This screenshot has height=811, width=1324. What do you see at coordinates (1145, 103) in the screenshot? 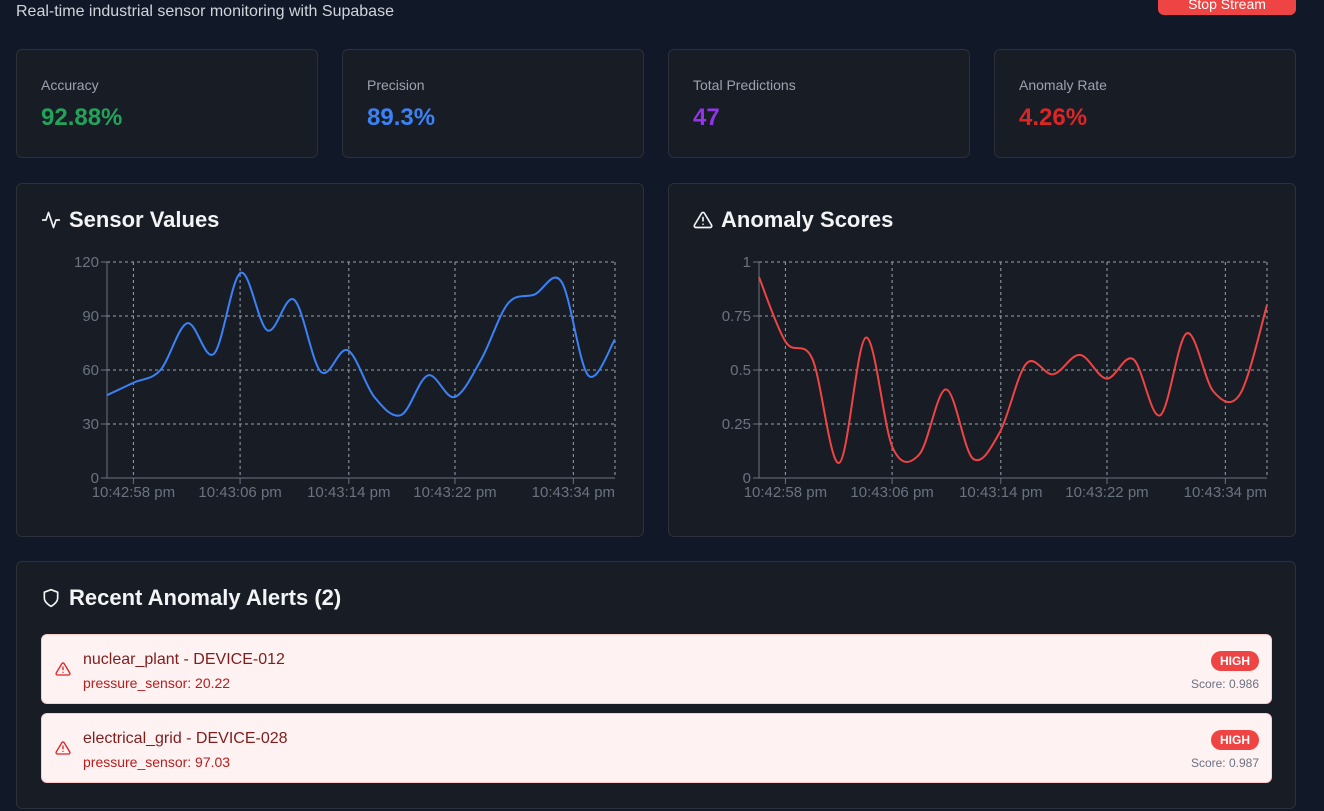
I see `stat-card-anomaly-rate: Anomaly Rate 4.26%` at bounding box center [1145, 103].